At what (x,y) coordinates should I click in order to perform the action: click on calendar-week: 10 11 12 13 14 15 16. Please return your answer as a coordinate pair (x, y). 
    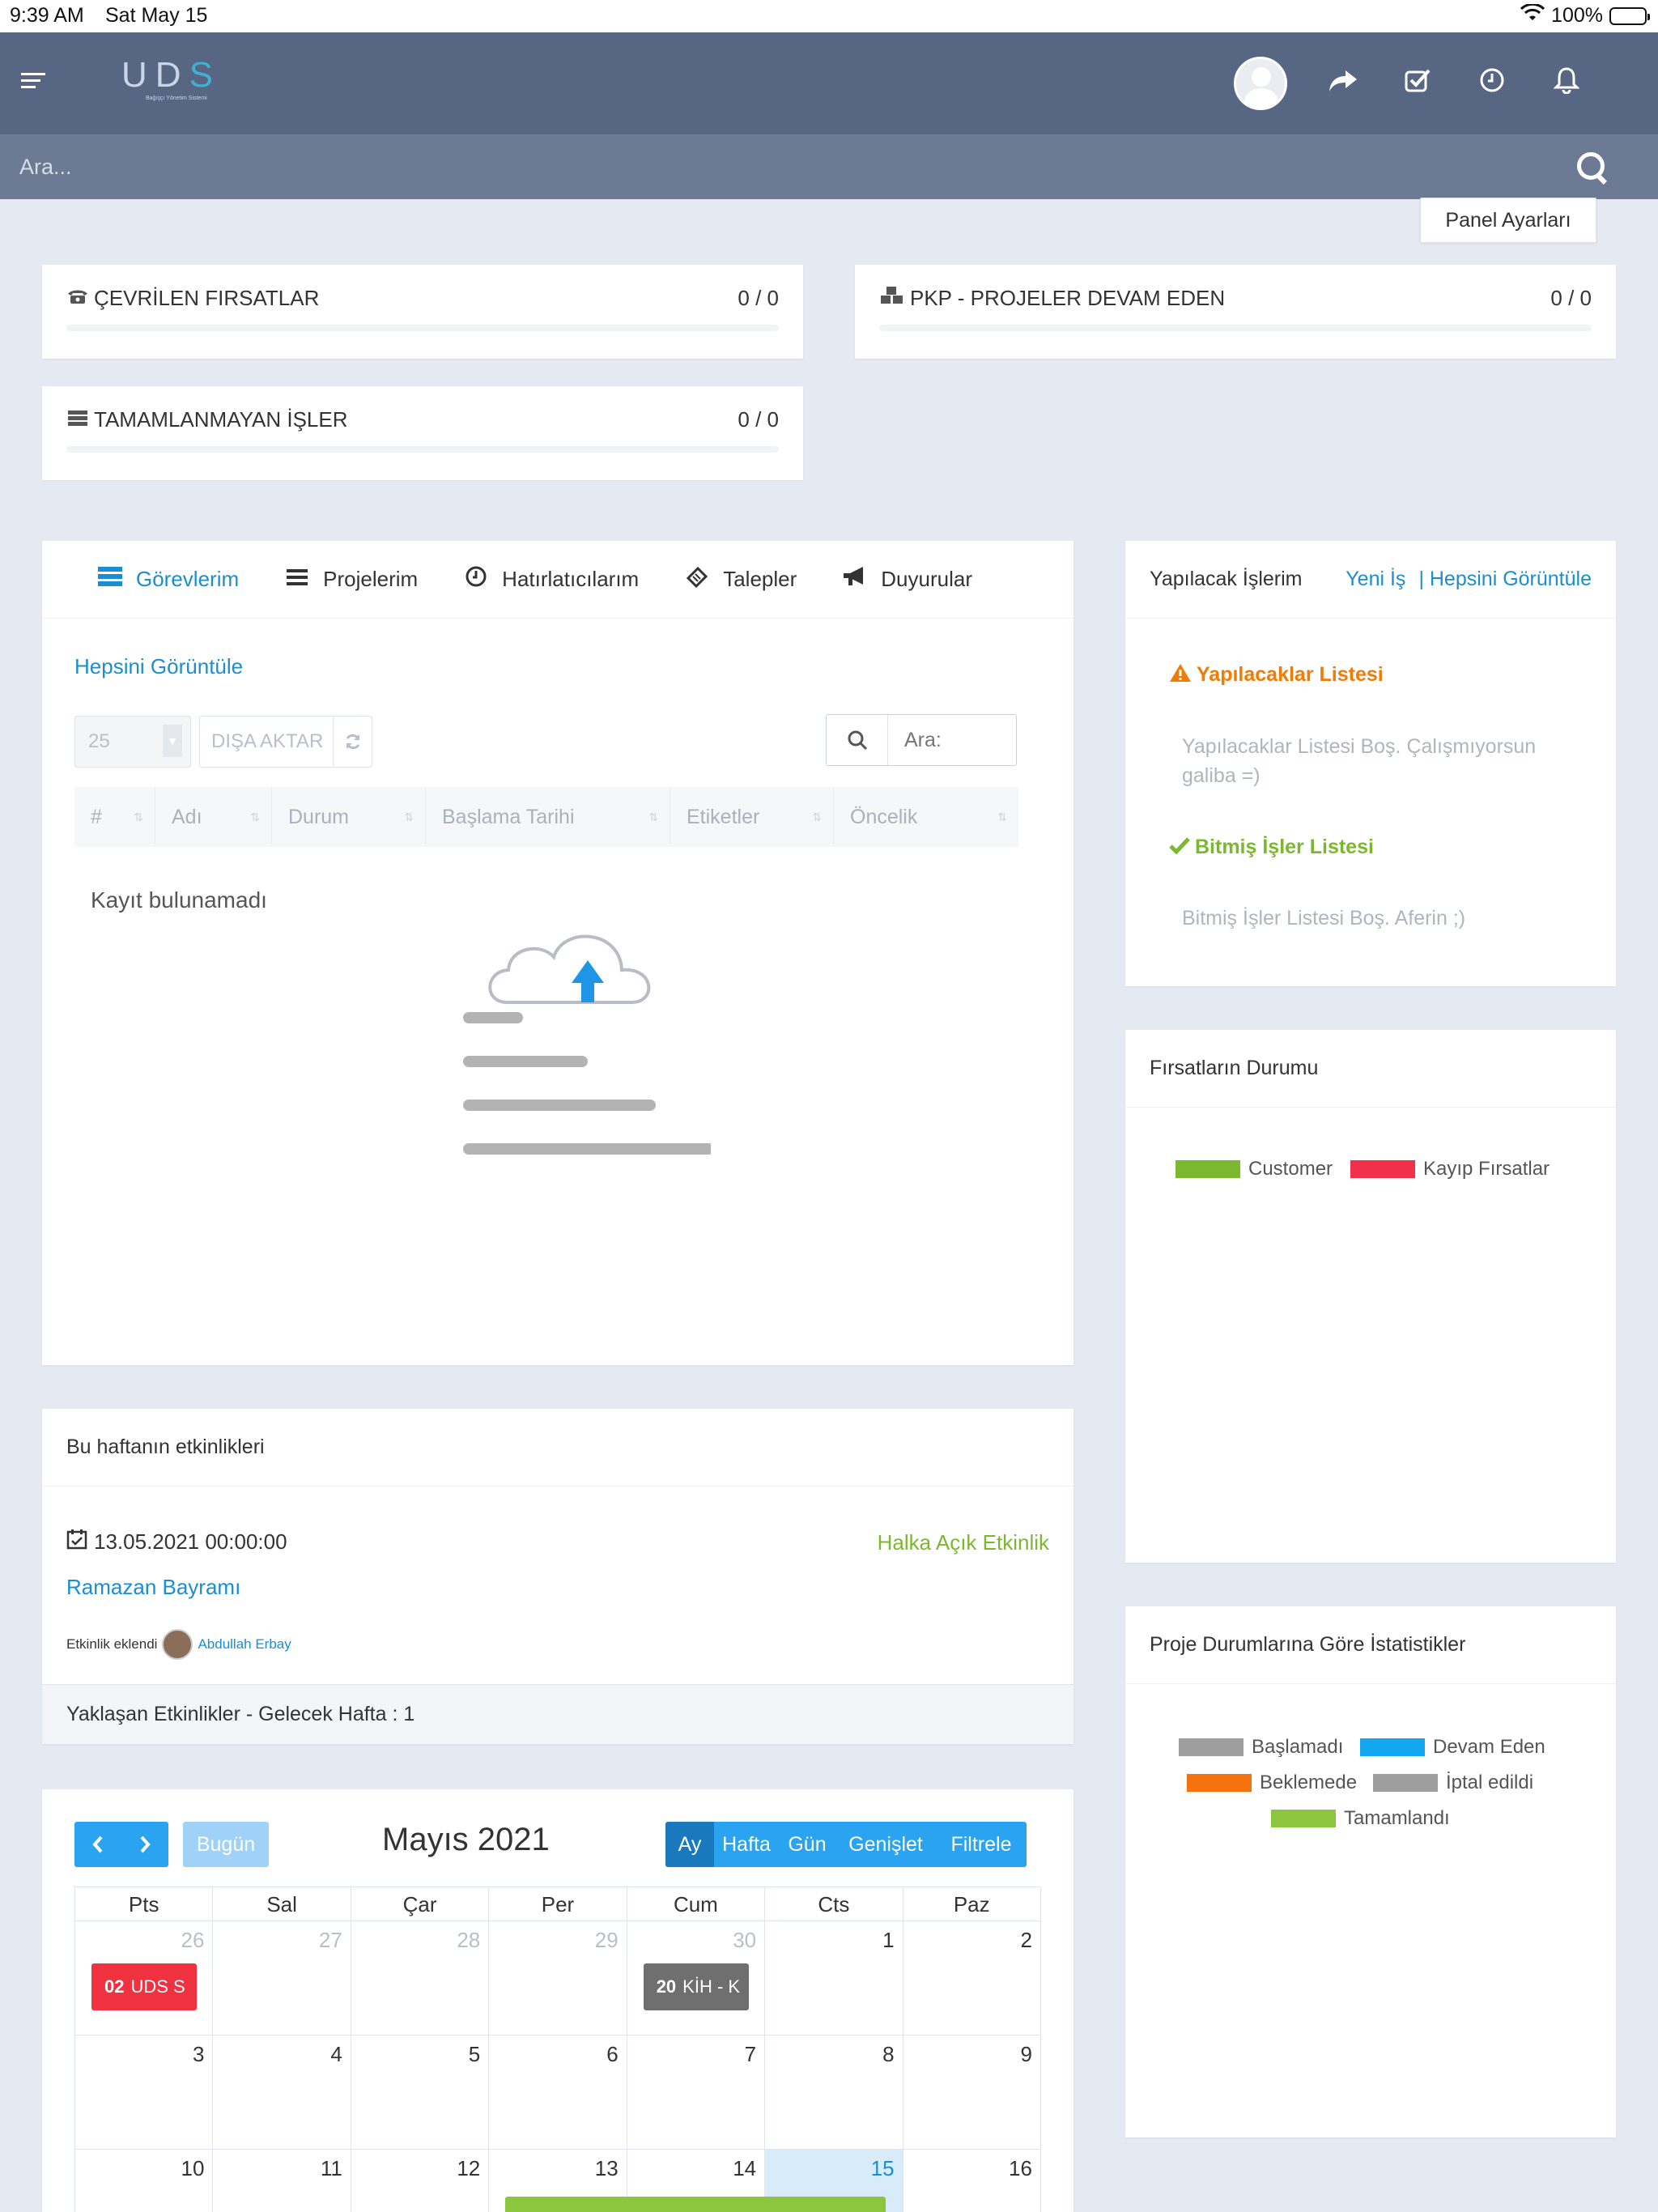
    Looking at the image, I should click on (558, 2181).